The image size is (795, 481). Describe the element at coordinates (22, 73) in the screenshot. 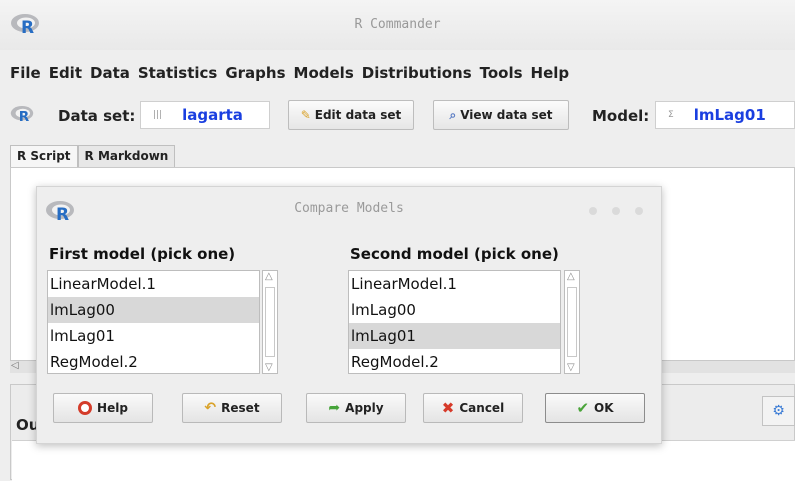

I see `menu-file: File` at that location.